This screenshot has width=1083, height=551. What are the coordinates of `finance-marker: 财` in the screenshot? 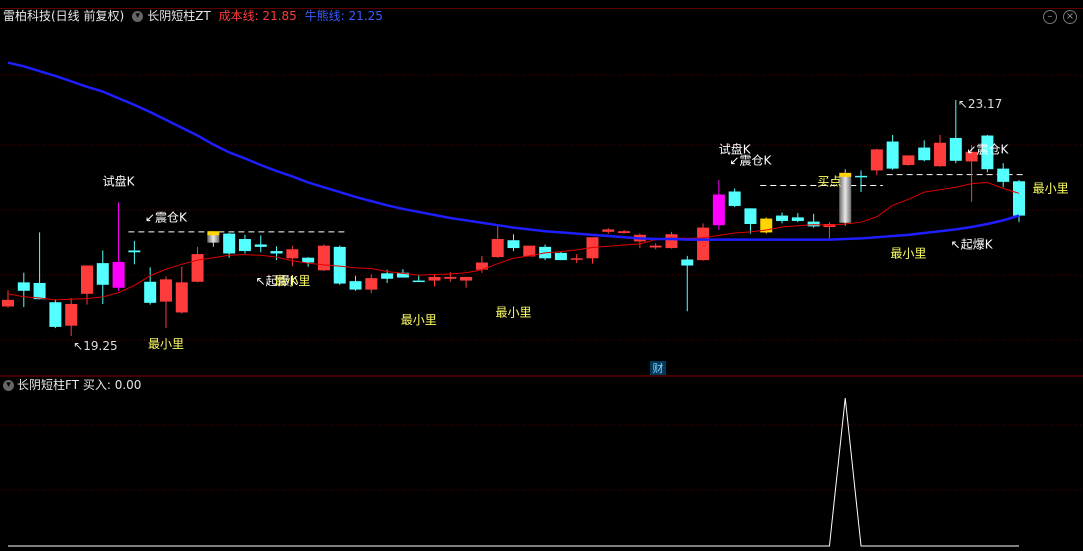 It's located at (658, 368).